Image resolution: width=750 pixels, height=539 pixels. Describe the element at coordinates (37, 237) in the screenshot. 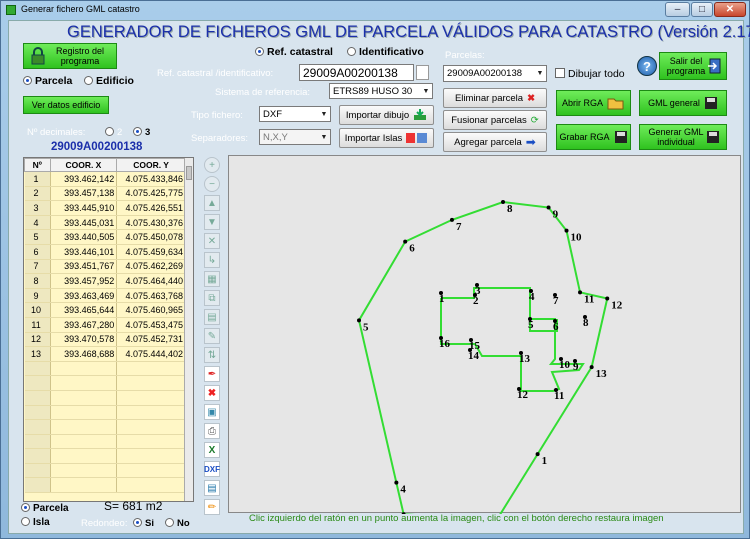

I see `cell-n: 5` at that location.